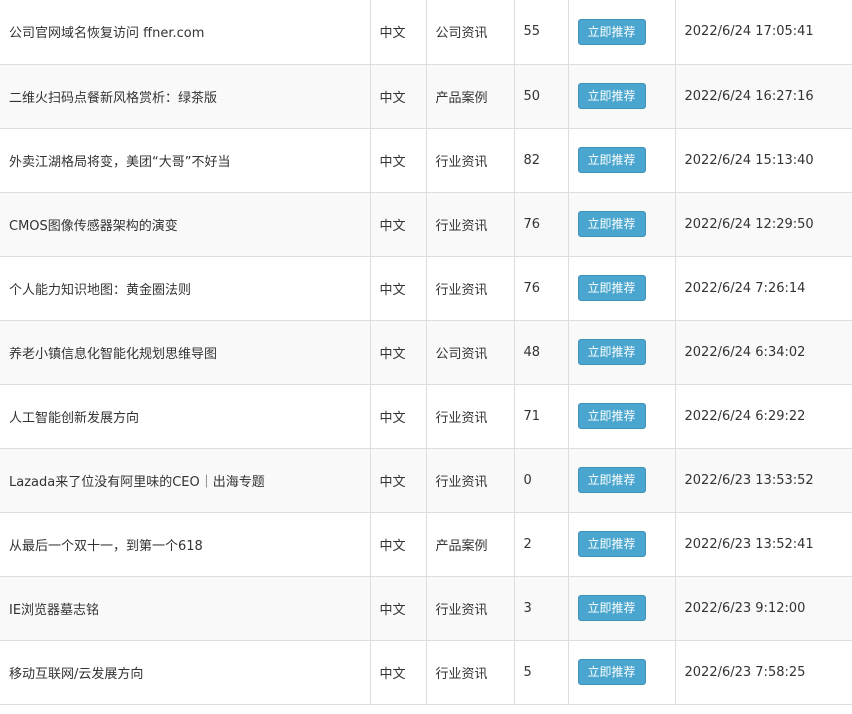 Image resolution: width=852 pixels, height=714 pixels. What do you see at coordinates (185, 480) in the screenshot?
I see `article-title-cell: Lazada来了位没有阿里味的CEO｜出海专题` at bounding box center [185, 480].